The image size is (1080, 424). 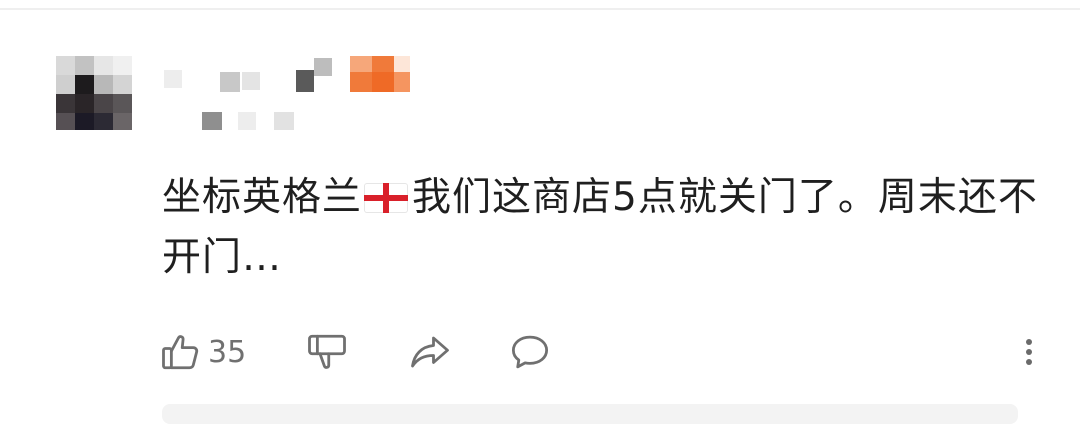 What do you see at coordinates (203, 352) in the screenshot?
I see `like-button: 35` at bounding box center [203, 352].